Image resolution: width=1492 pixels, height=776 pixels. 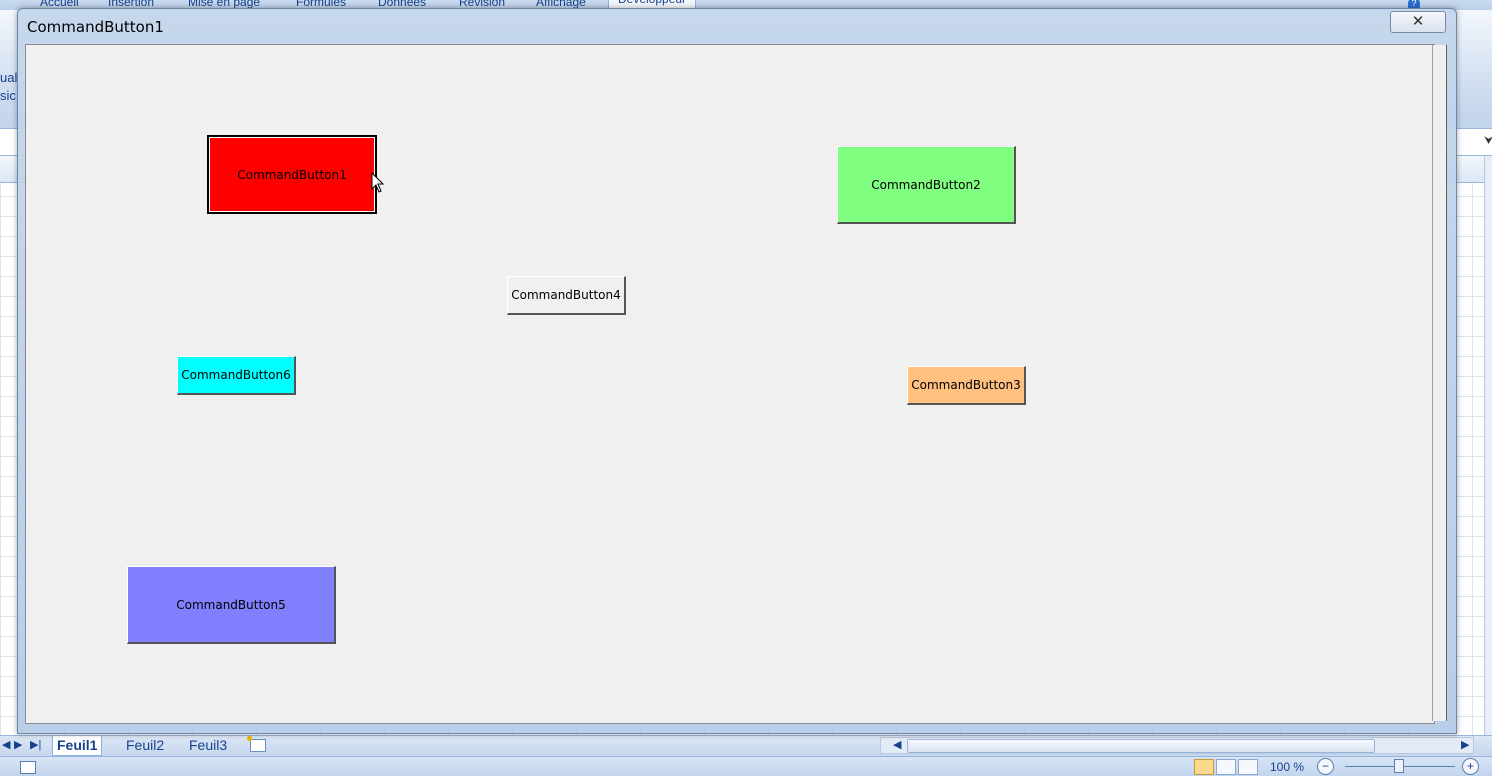 What do you see at coordinates (1287, 767) in the screenshot?
I see `zoom-level: 100 %` at bounding box center [1287, 767].